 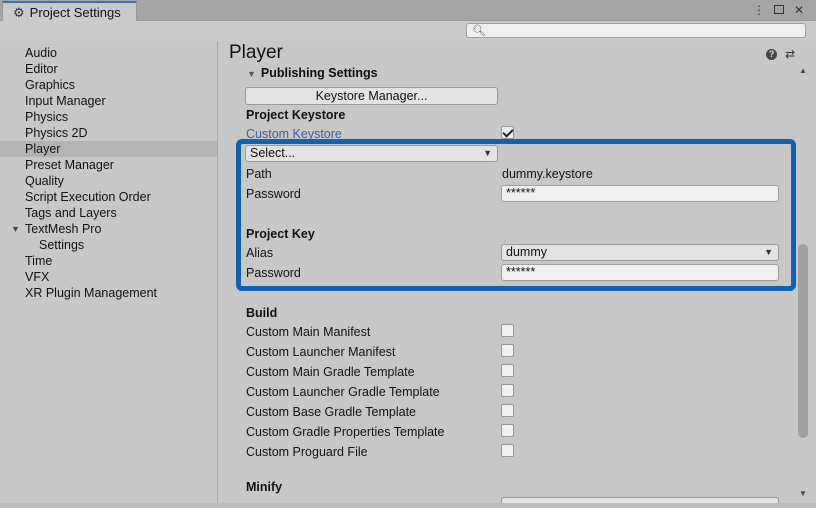 What do you see at coordinates (108, 117) in the screenshot?
I see `sidebar-item-physics: Physics` at bounding box center [108, 117].